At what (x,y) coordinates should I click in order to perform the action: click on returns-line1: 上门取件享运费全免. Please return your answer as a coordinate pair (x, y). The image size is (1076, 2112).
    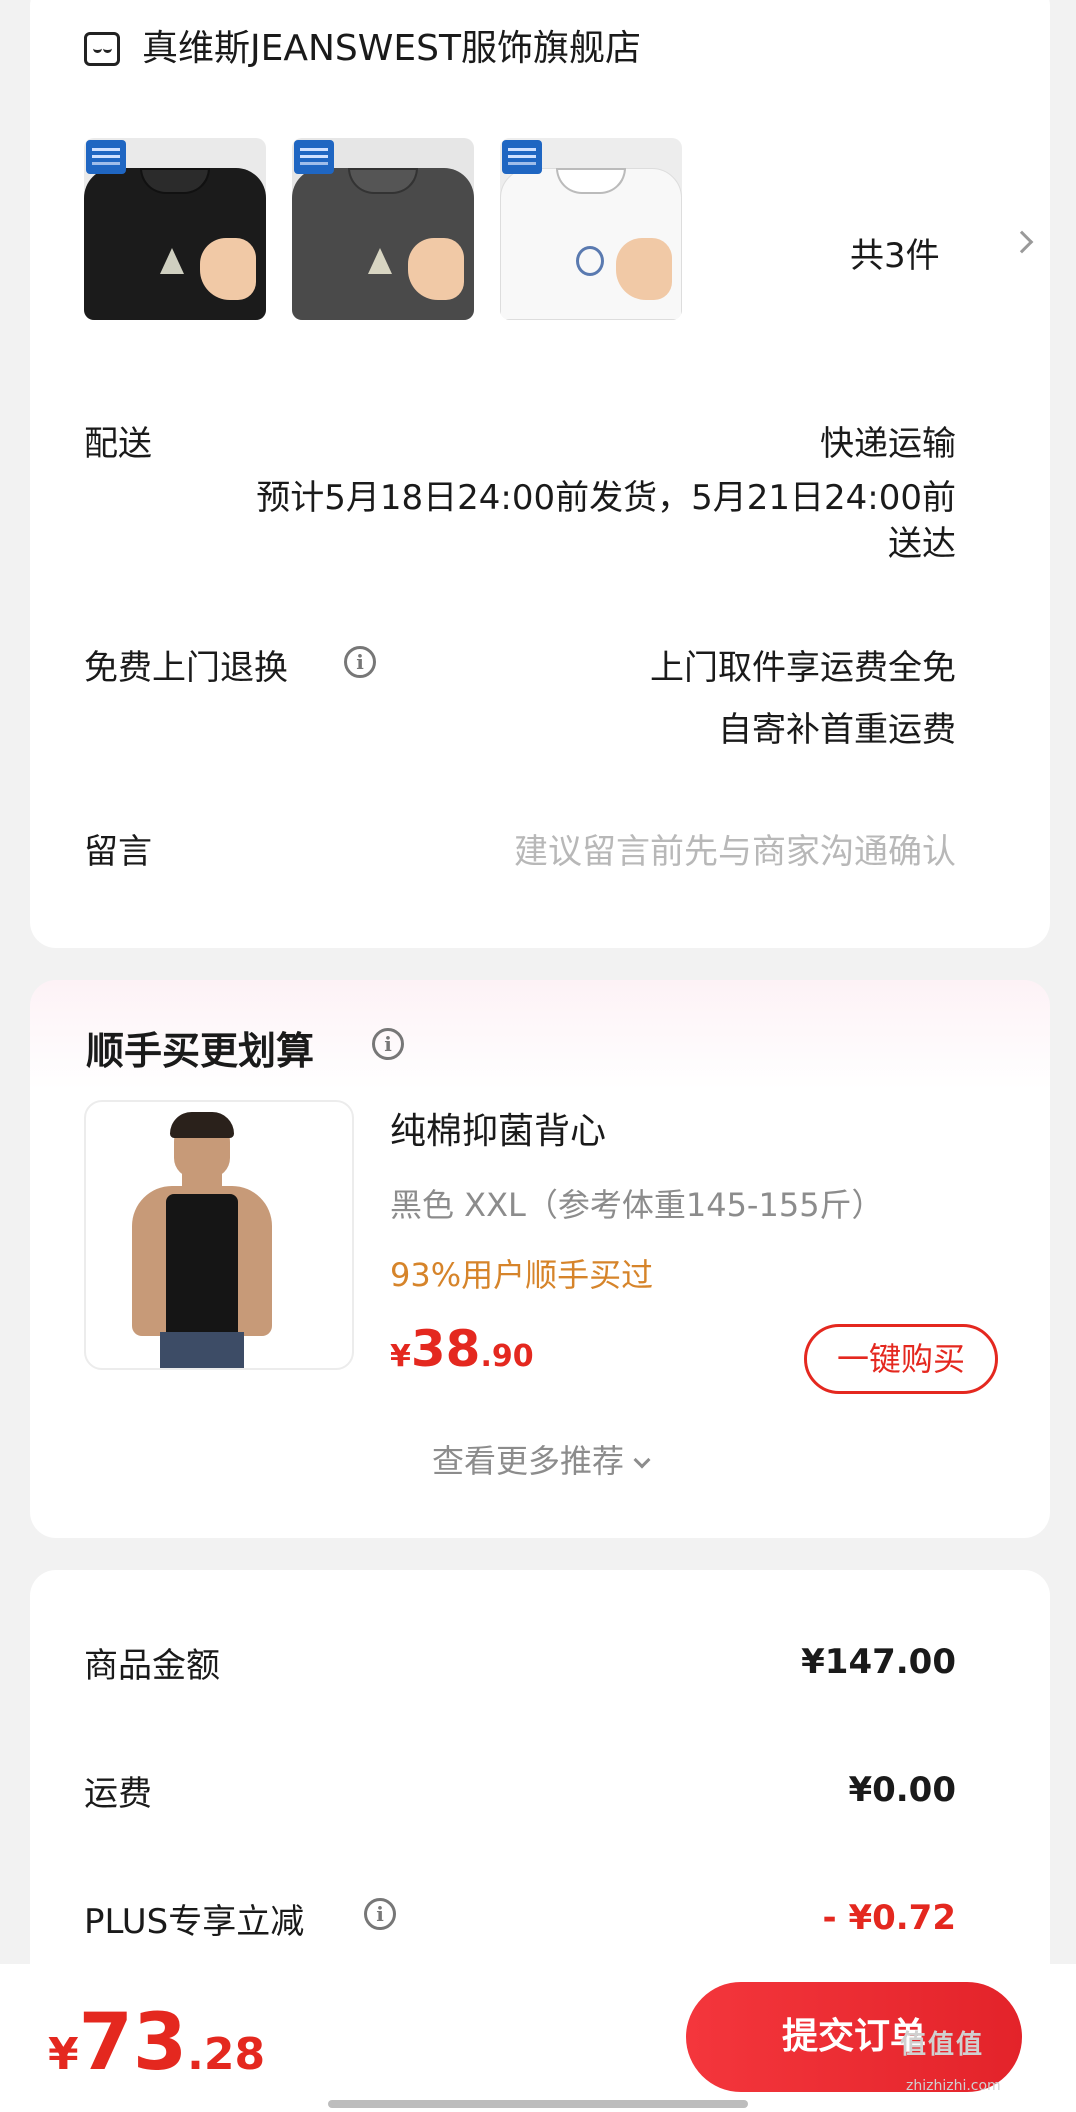
    Looking at the image, I should click on (803, 668).